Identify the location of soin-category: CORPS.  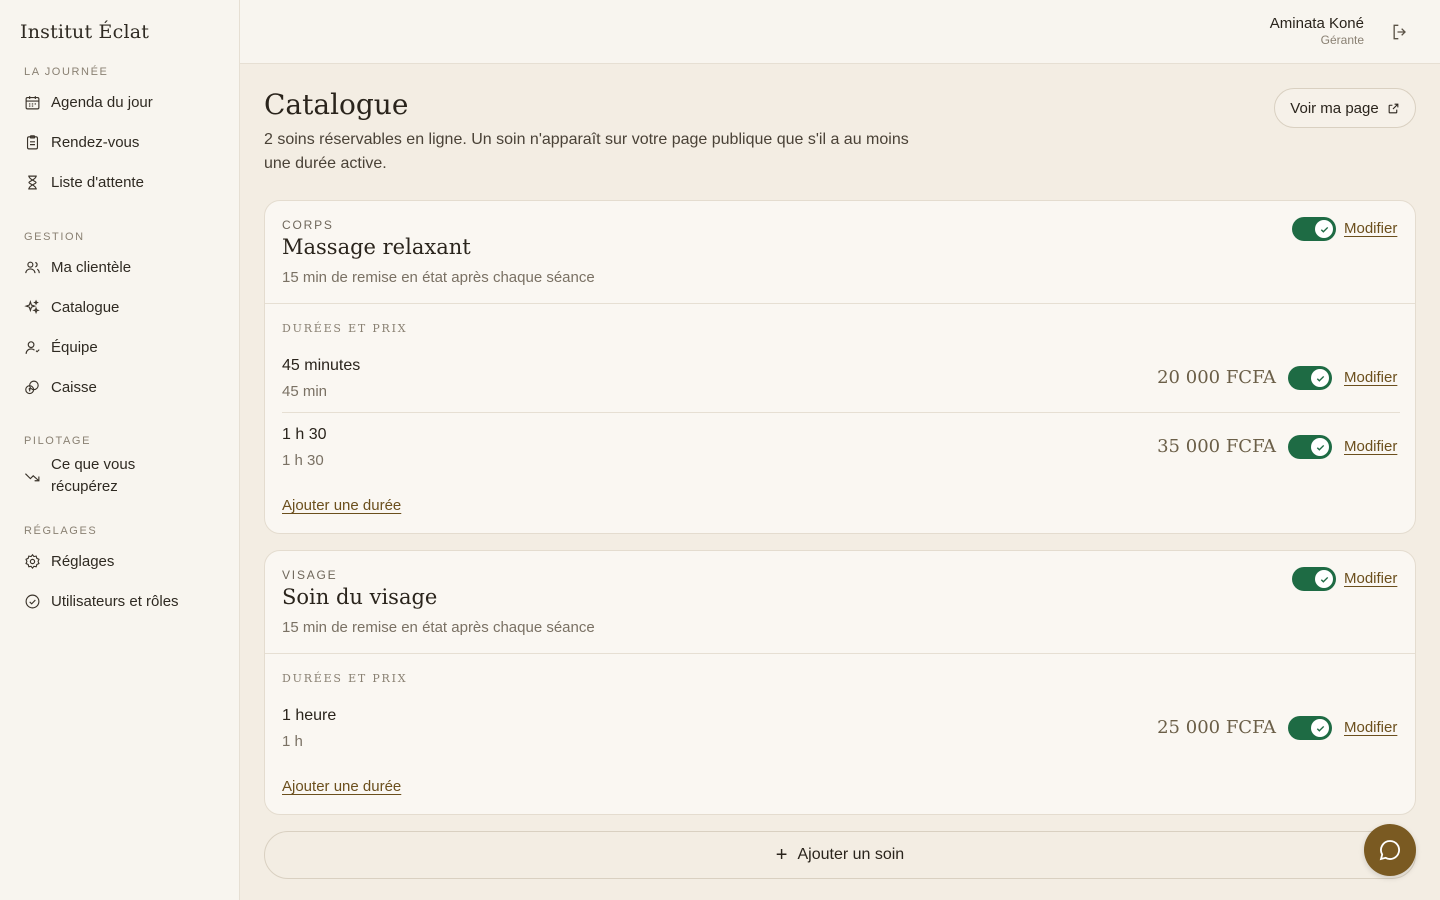
(308, 225).